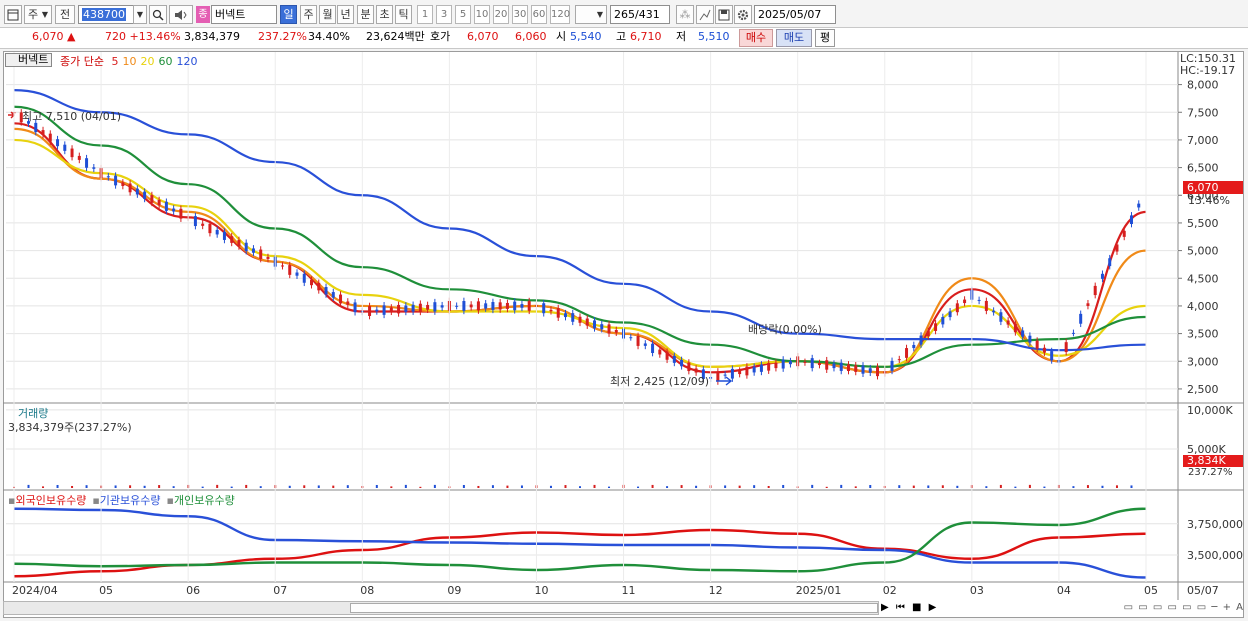 The image size is (1248, 621). I want to click on horizontal-scrollbar, so click(441, 608).